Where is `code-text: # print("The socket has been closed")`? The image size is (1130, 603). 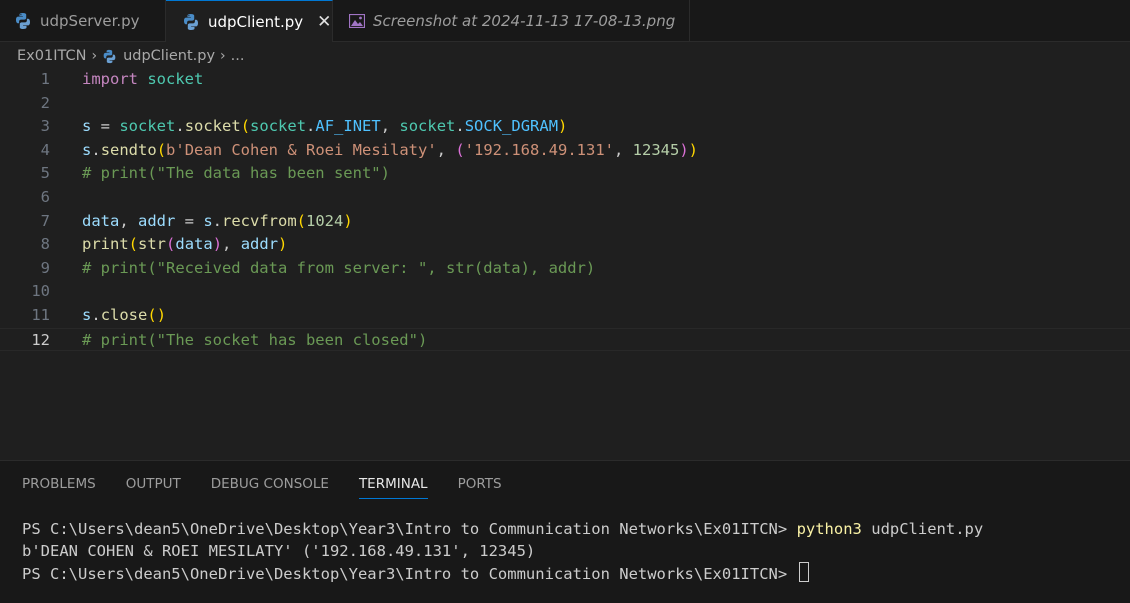 code-text: # print("The socket has been closed") is located at coordinates (255, 339).